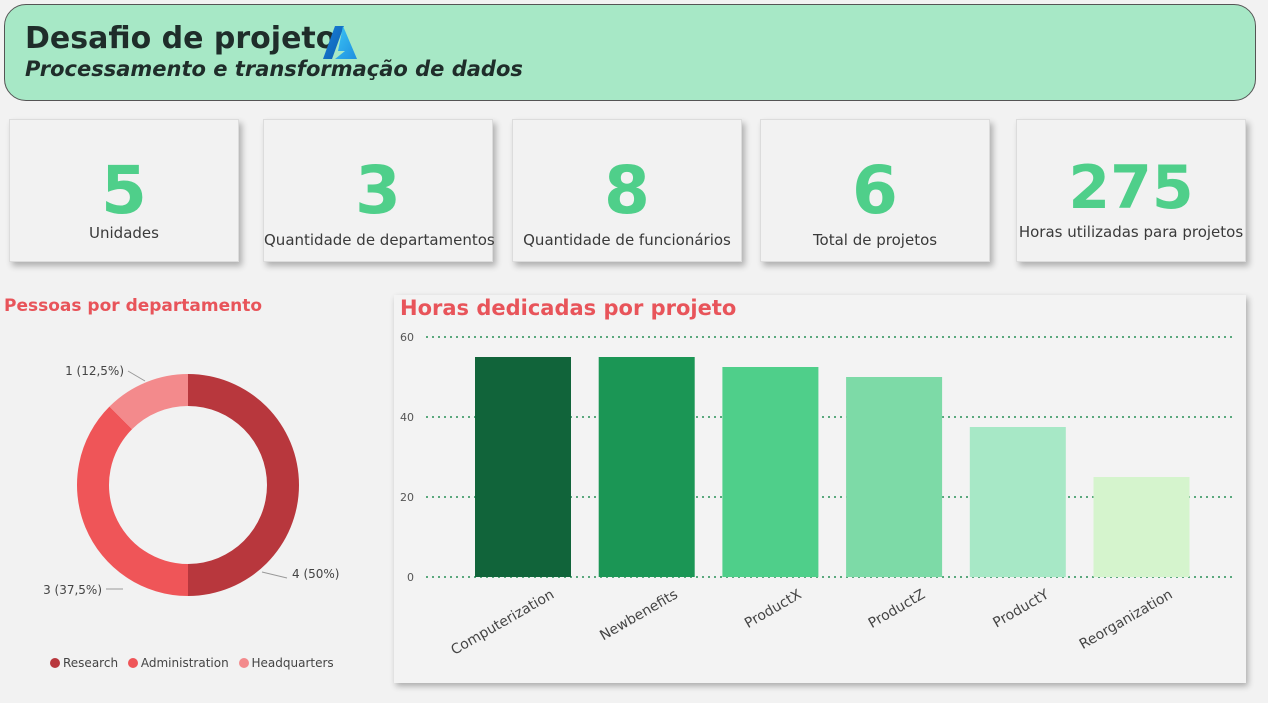 The image size is (1268, 703). I want to click on x-tick-label: ProductY, so click(1021, 608).